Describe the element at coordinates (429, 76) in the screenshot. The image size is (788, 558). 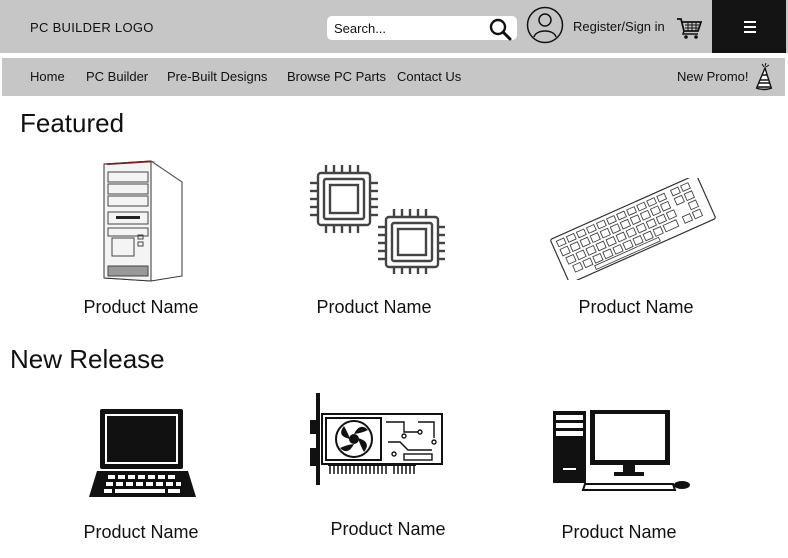
I see `nav-contact-us: Contact Us` at that location.